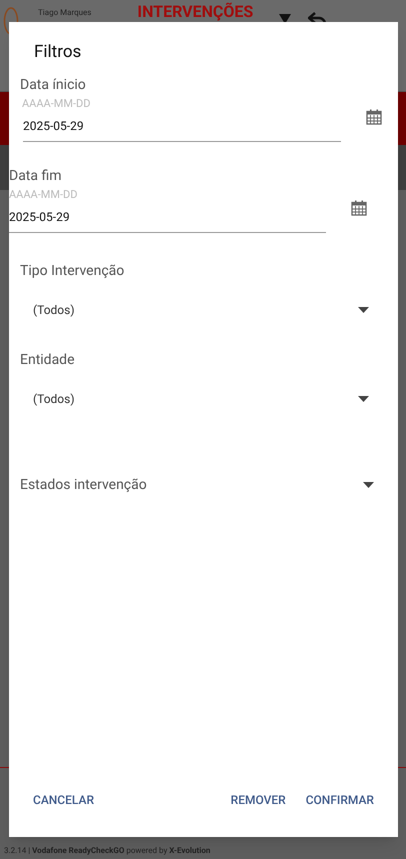 The height and width of the screenshot is (859, 406). Describe the element at coordinates (73, 271) in the screenshot. I see `field-label: Tipo Intervenção` at that location.